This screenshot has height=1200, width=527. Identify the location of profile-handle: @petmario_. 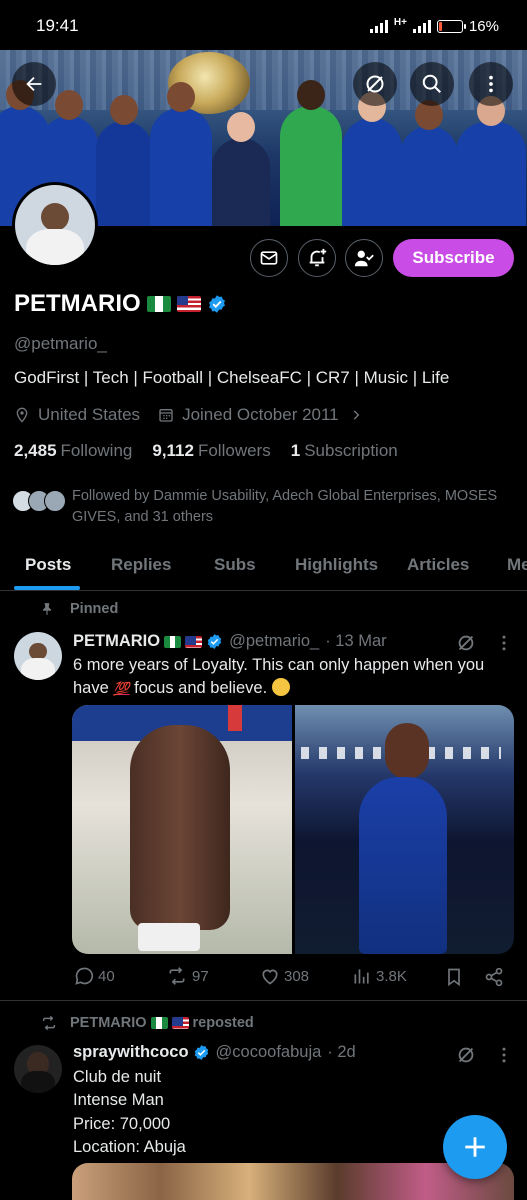
(60, 343).